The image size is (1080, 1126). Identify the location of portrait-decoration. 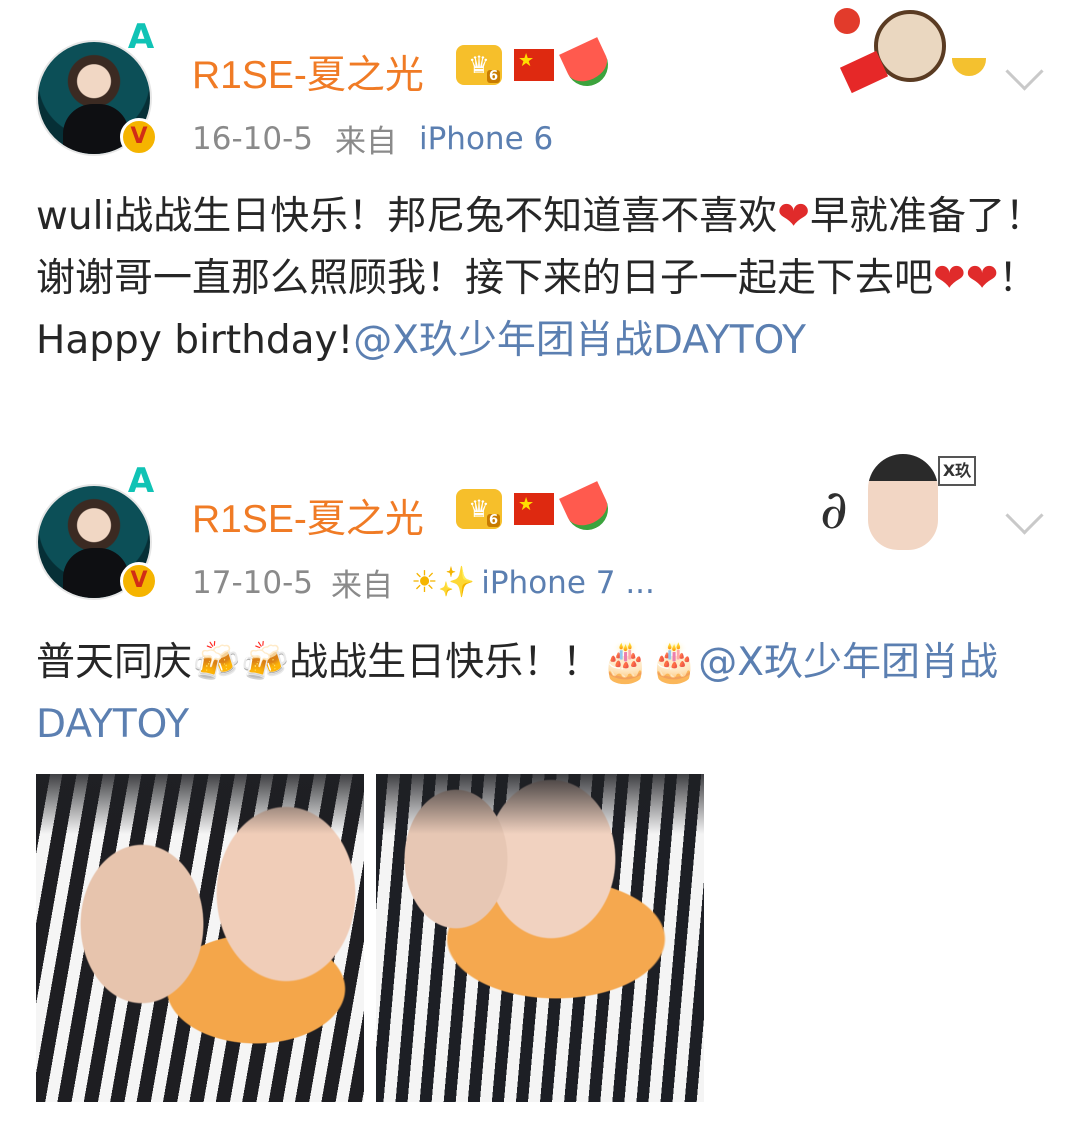
(903, 502).